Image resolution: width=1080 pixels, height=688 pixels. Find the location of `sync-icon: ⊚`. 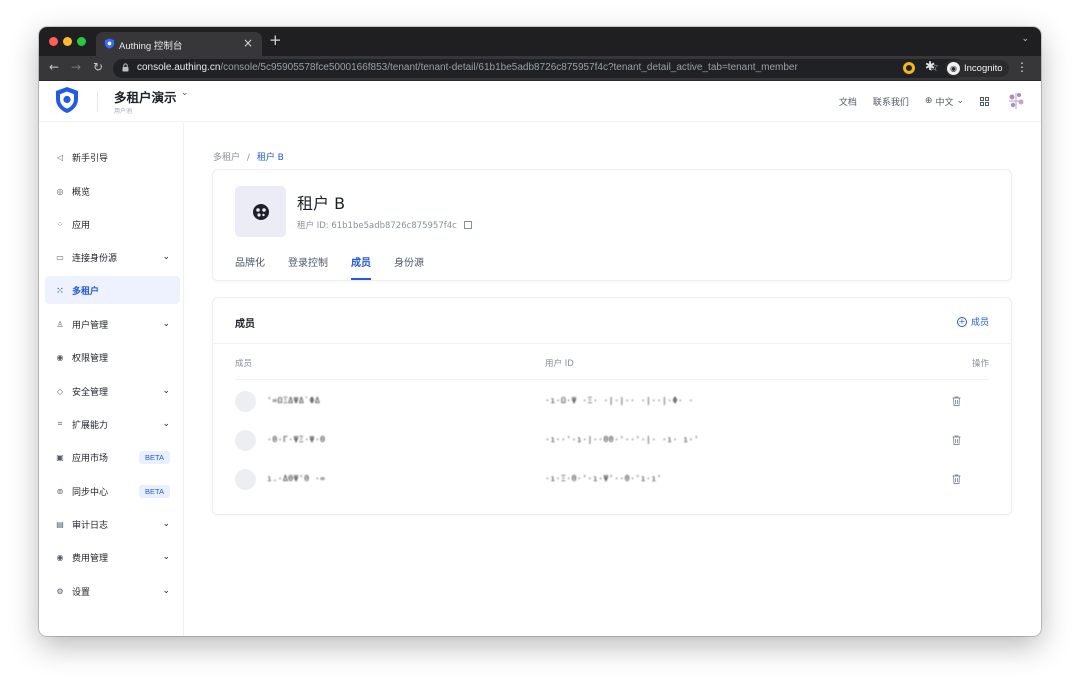

sync-icon: ⊚ is located at coordinates (60, 491).